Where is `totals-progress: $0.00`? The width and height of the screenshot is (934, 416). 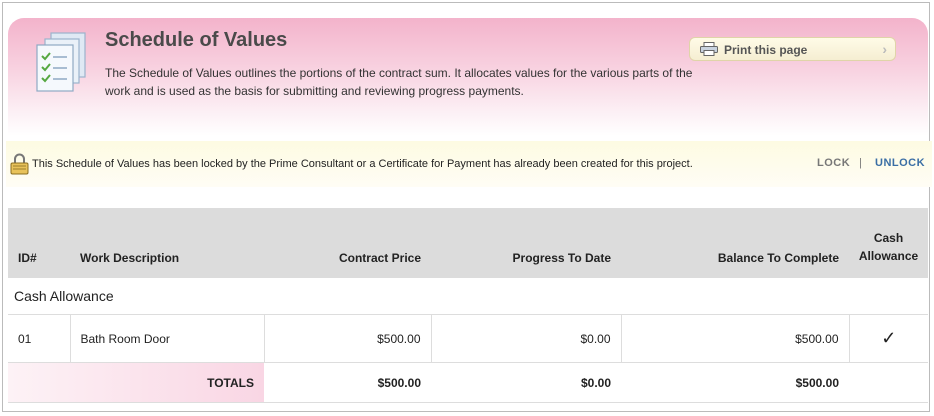 totals-progress: $0.00 is located at coordinates (526, 382).